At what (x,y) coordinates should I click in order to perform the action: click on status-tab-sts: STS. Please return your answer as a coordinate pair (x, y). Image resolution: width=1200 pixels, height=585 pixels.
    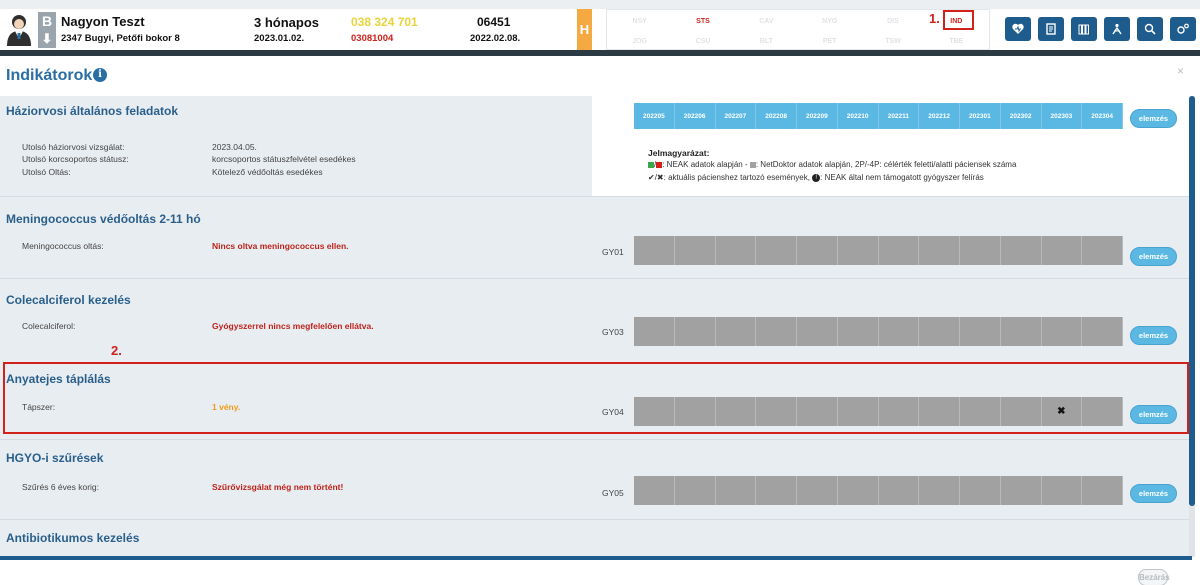
    Looking at the image, I should click on (703, 21).